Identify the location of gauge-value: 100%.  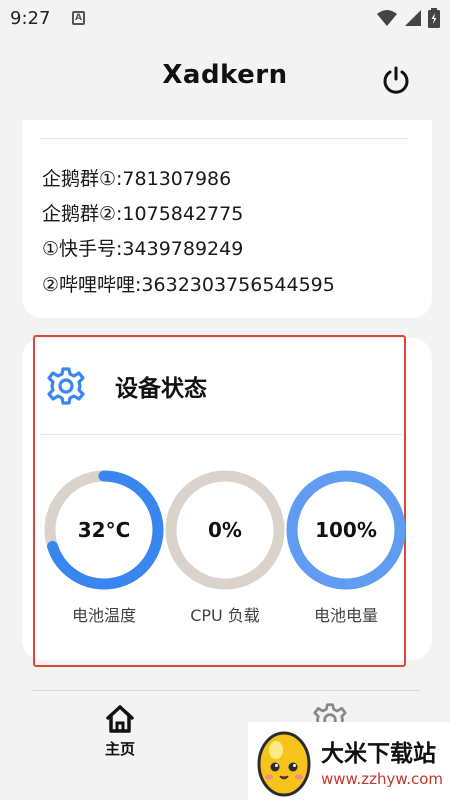
(346, 530).